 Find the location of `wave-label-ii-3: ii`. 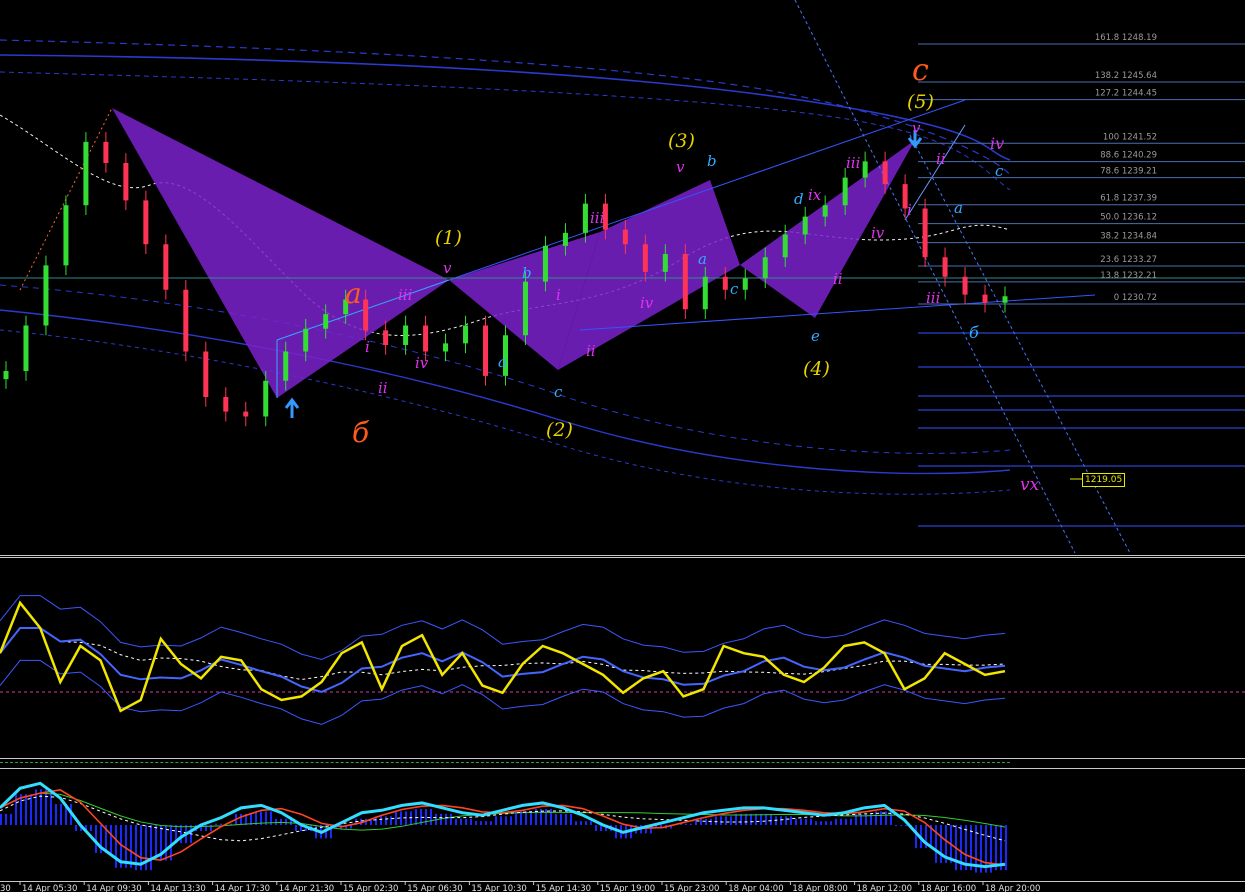

wave-label-ii-3: ii is located at coordinates (838, 279).